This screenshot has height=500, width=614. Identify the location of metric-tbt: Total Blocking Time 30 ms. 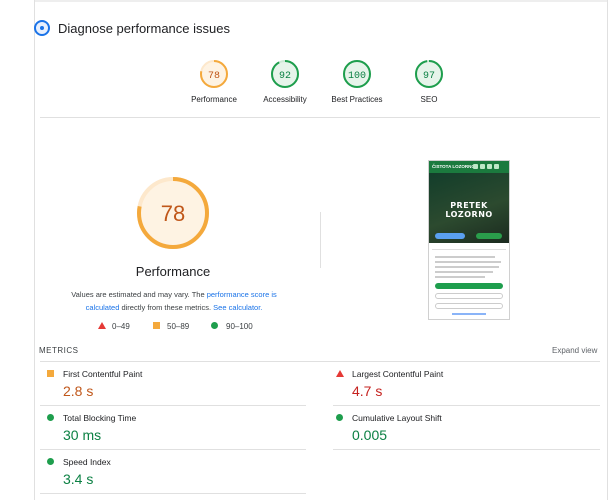
(172, 429).